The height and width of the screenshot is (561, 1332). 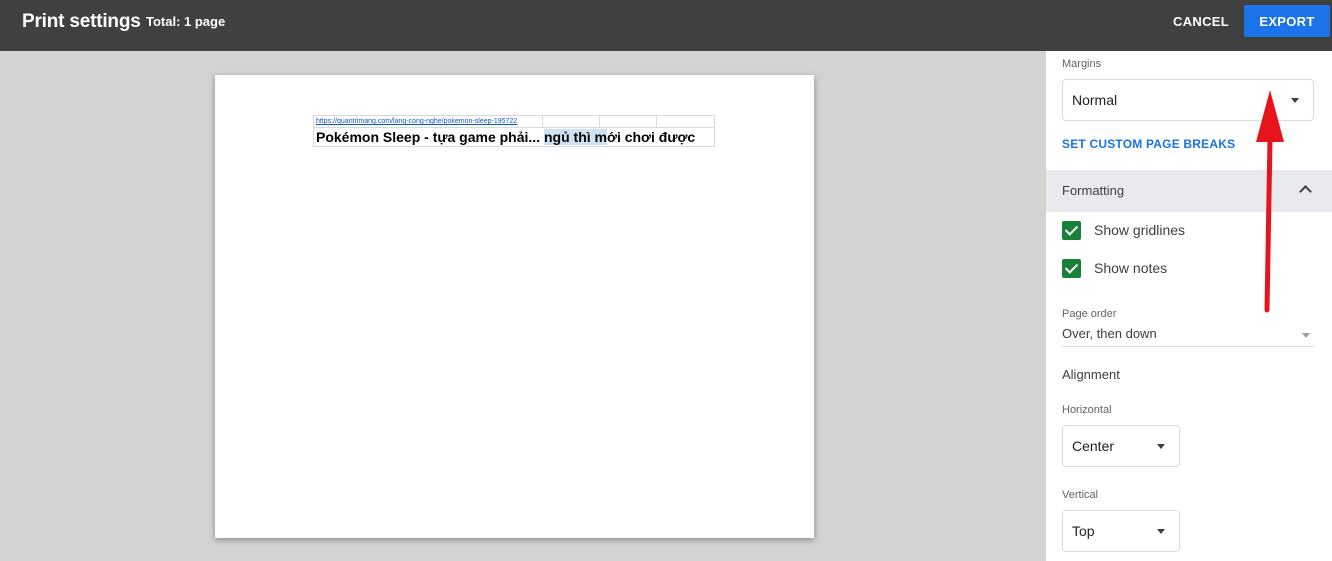 I want to click on article-title-part2: ới chơi được, so click(x=651, y=137).